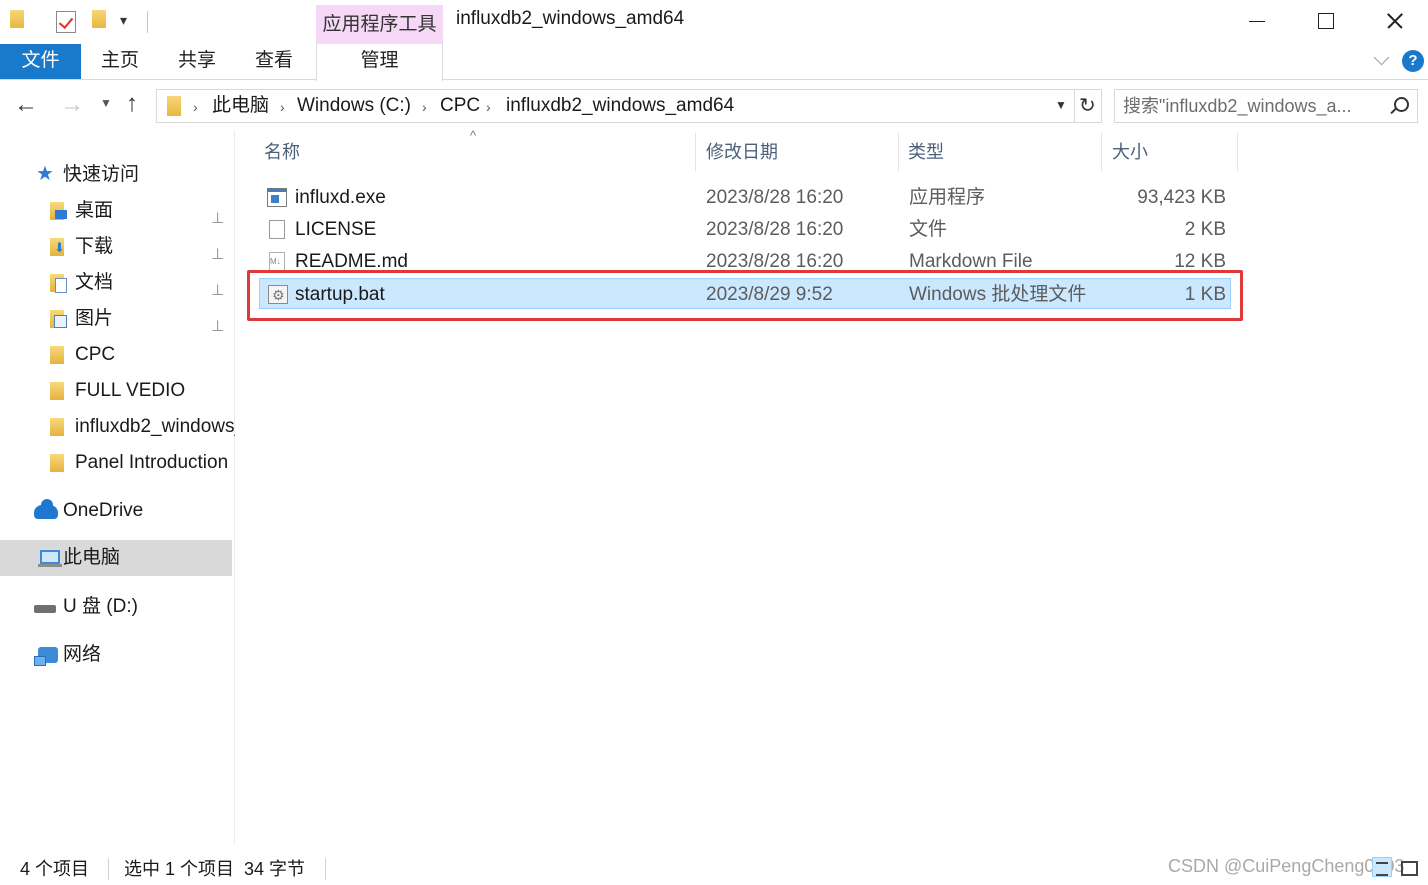 This screenshot has height=885, width=1428. What do you see at coordinates (117, 175) in the screenshot?
I see `sidebar-item-quick-access: 快速访问` at bounding box center [117, 175].